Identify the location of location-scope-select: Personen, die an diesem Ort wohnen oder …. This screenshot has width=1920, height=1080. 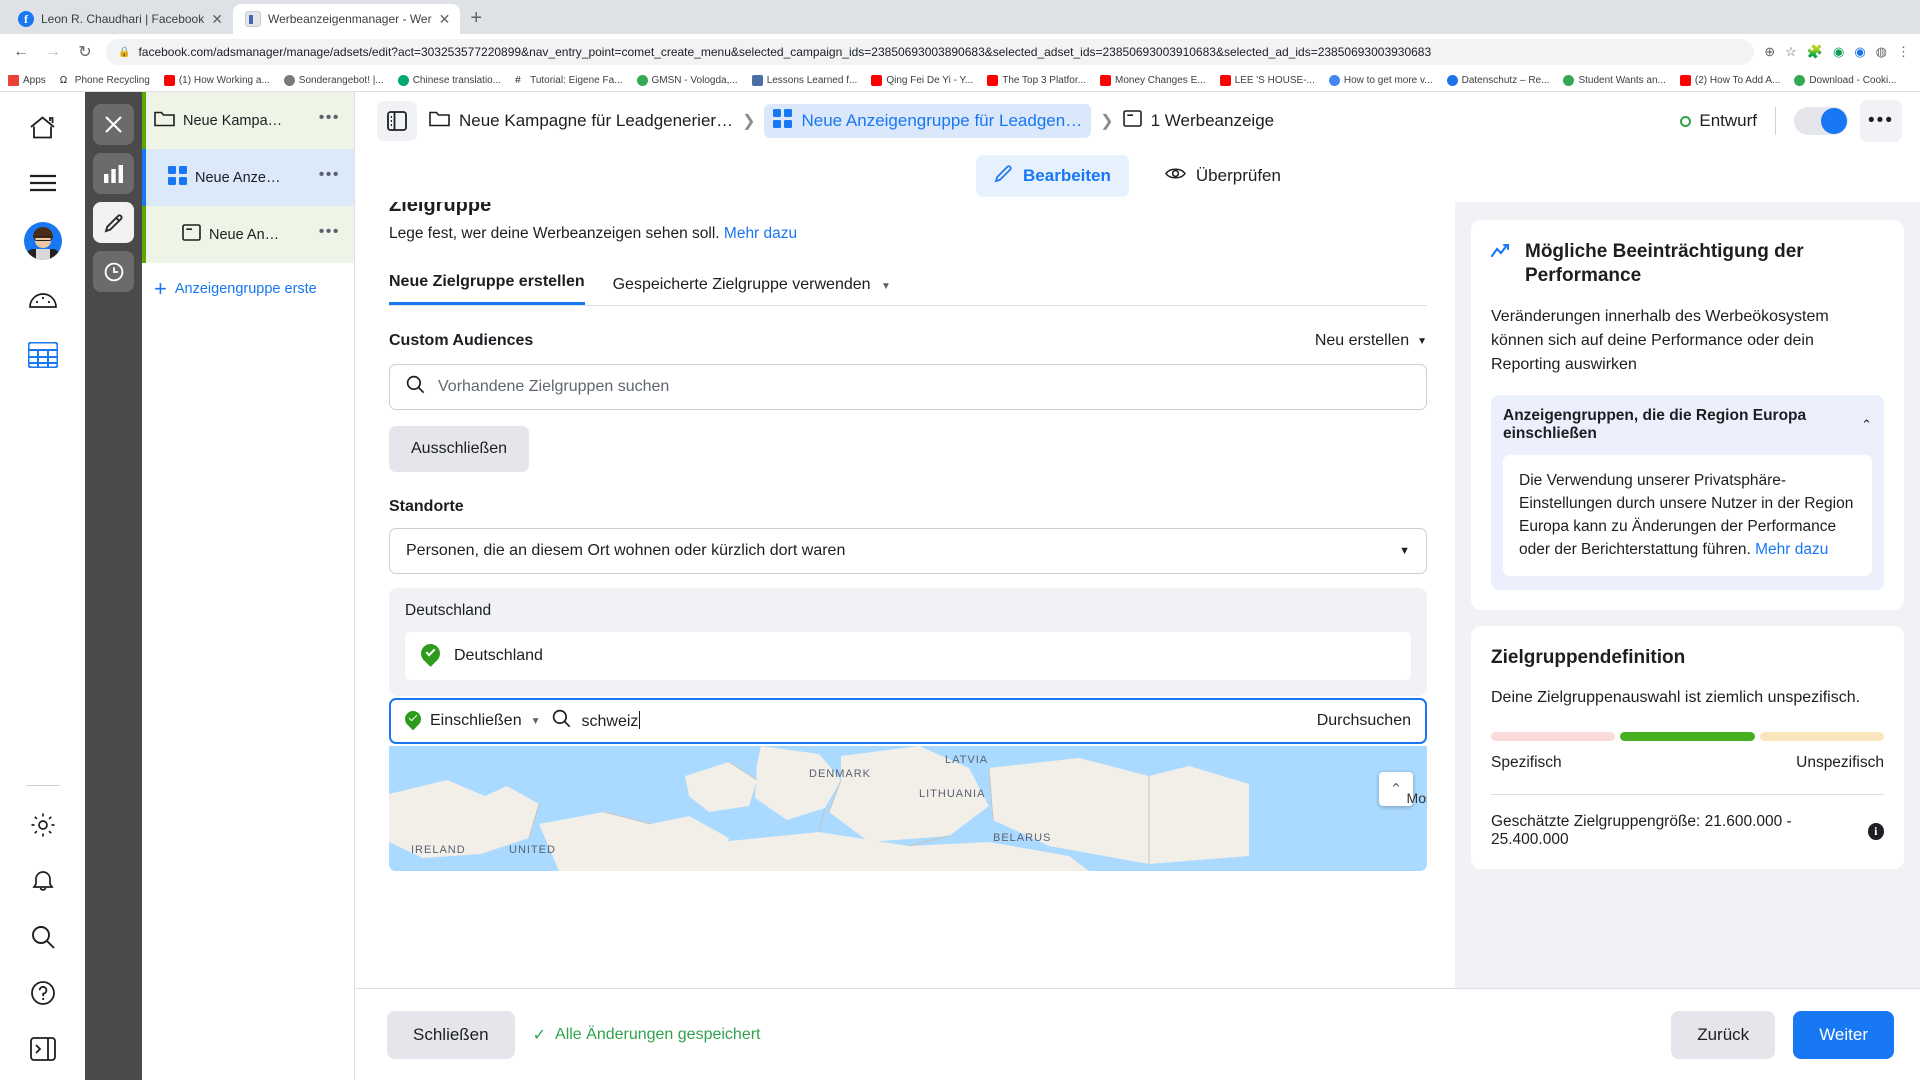
(908, 551).